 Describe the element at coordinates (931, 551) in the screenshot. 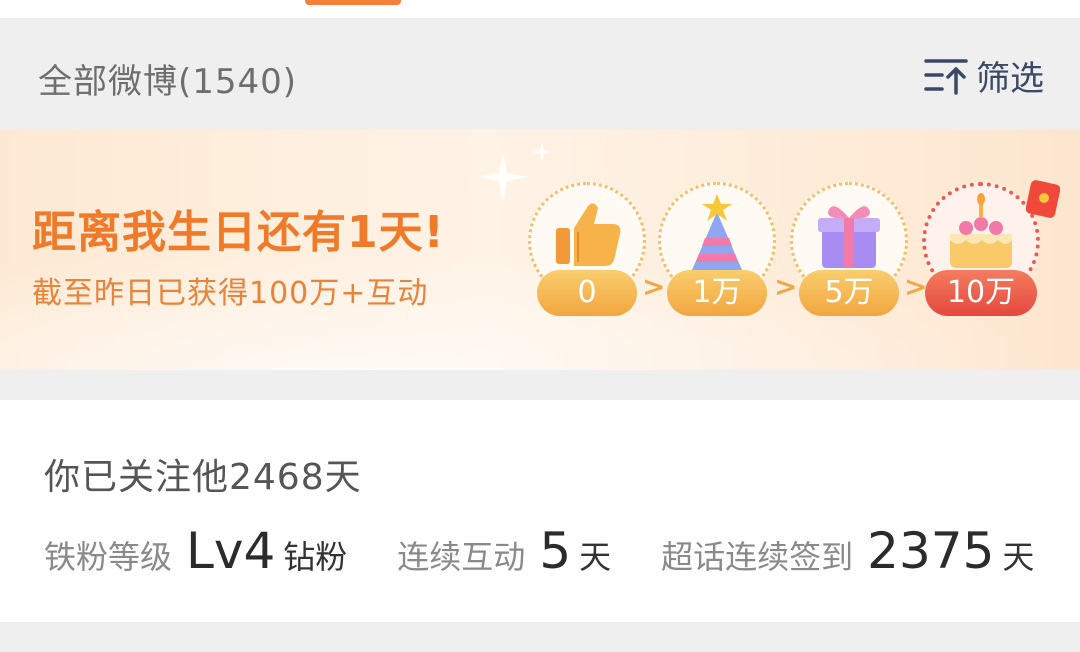

I see `checkin-streak-value: 2375` at that location.